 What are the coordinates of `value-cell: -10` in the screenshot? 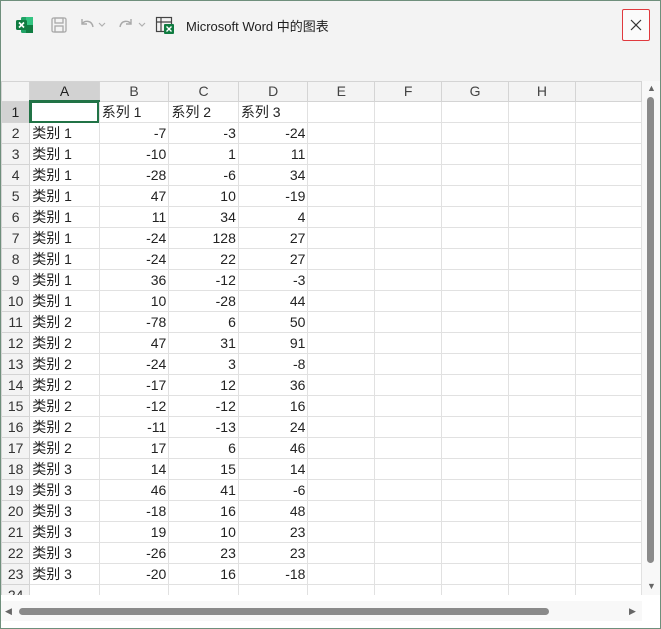 It's located at (134, 154).